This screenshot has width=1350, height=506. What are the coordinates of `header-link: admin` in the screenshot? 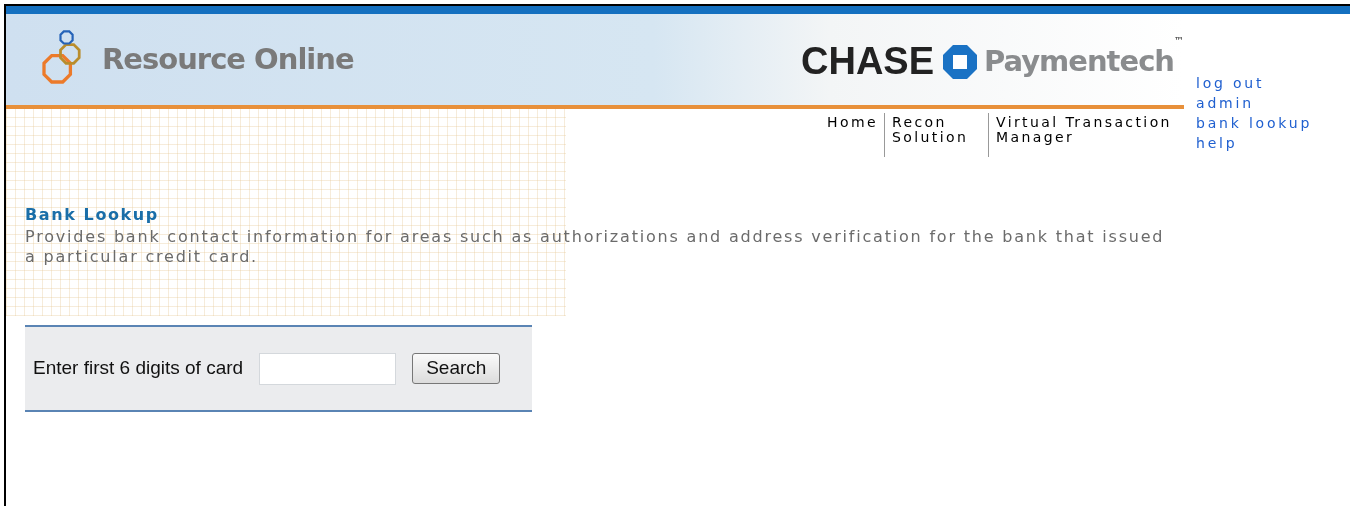 It's located at (1254, 103).